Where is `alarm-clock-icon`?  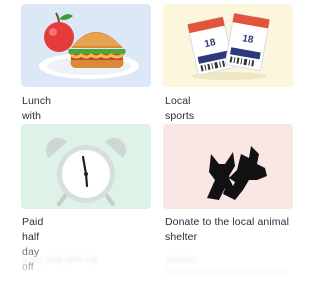
alarm-clock-icon is located at coordinates (86, 171).